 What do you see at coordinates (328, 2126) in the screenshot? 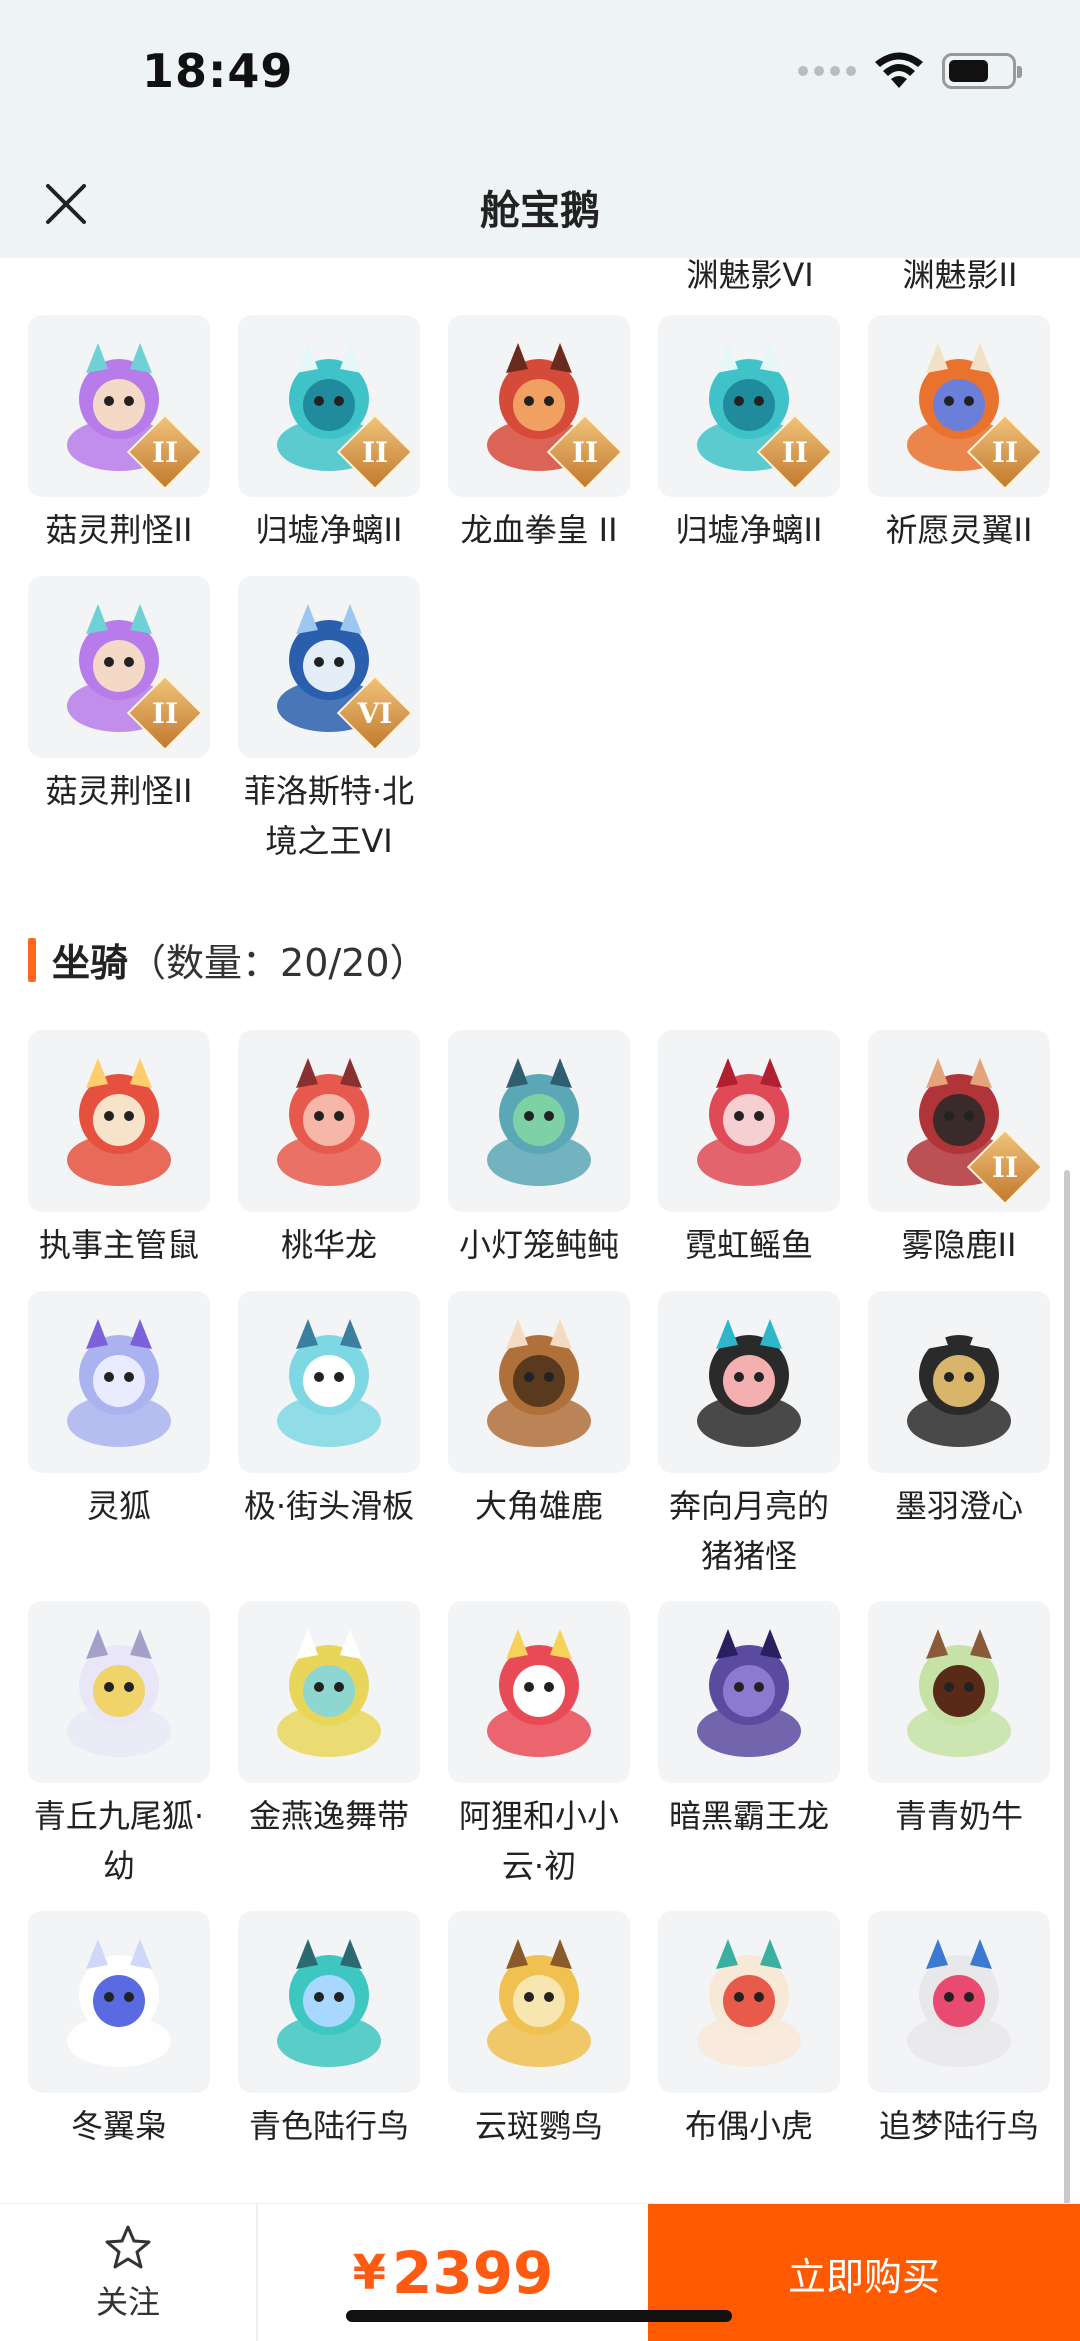
I see `item-label: 青色陆行鸟` at bounding box center [328, 2126].